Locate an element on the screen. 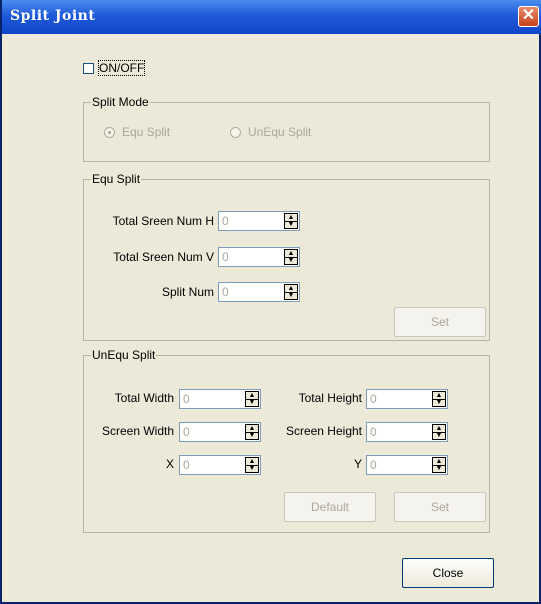 The height and width of the screenshot is (604, 541). total-width-spinner: ▲ ▼ is located at coordinates (252, 399).